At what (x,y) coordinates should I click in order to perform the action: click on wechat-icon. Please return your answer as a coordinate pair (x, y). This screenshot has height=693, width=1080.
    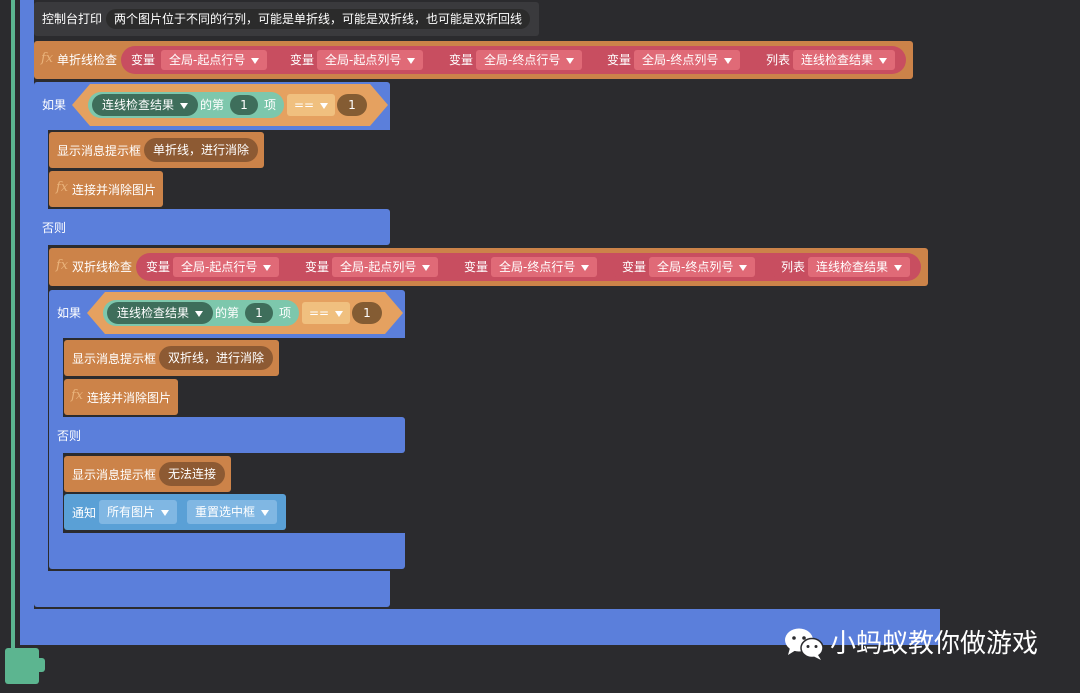
    Looking at the image, I should click on (804, 644).